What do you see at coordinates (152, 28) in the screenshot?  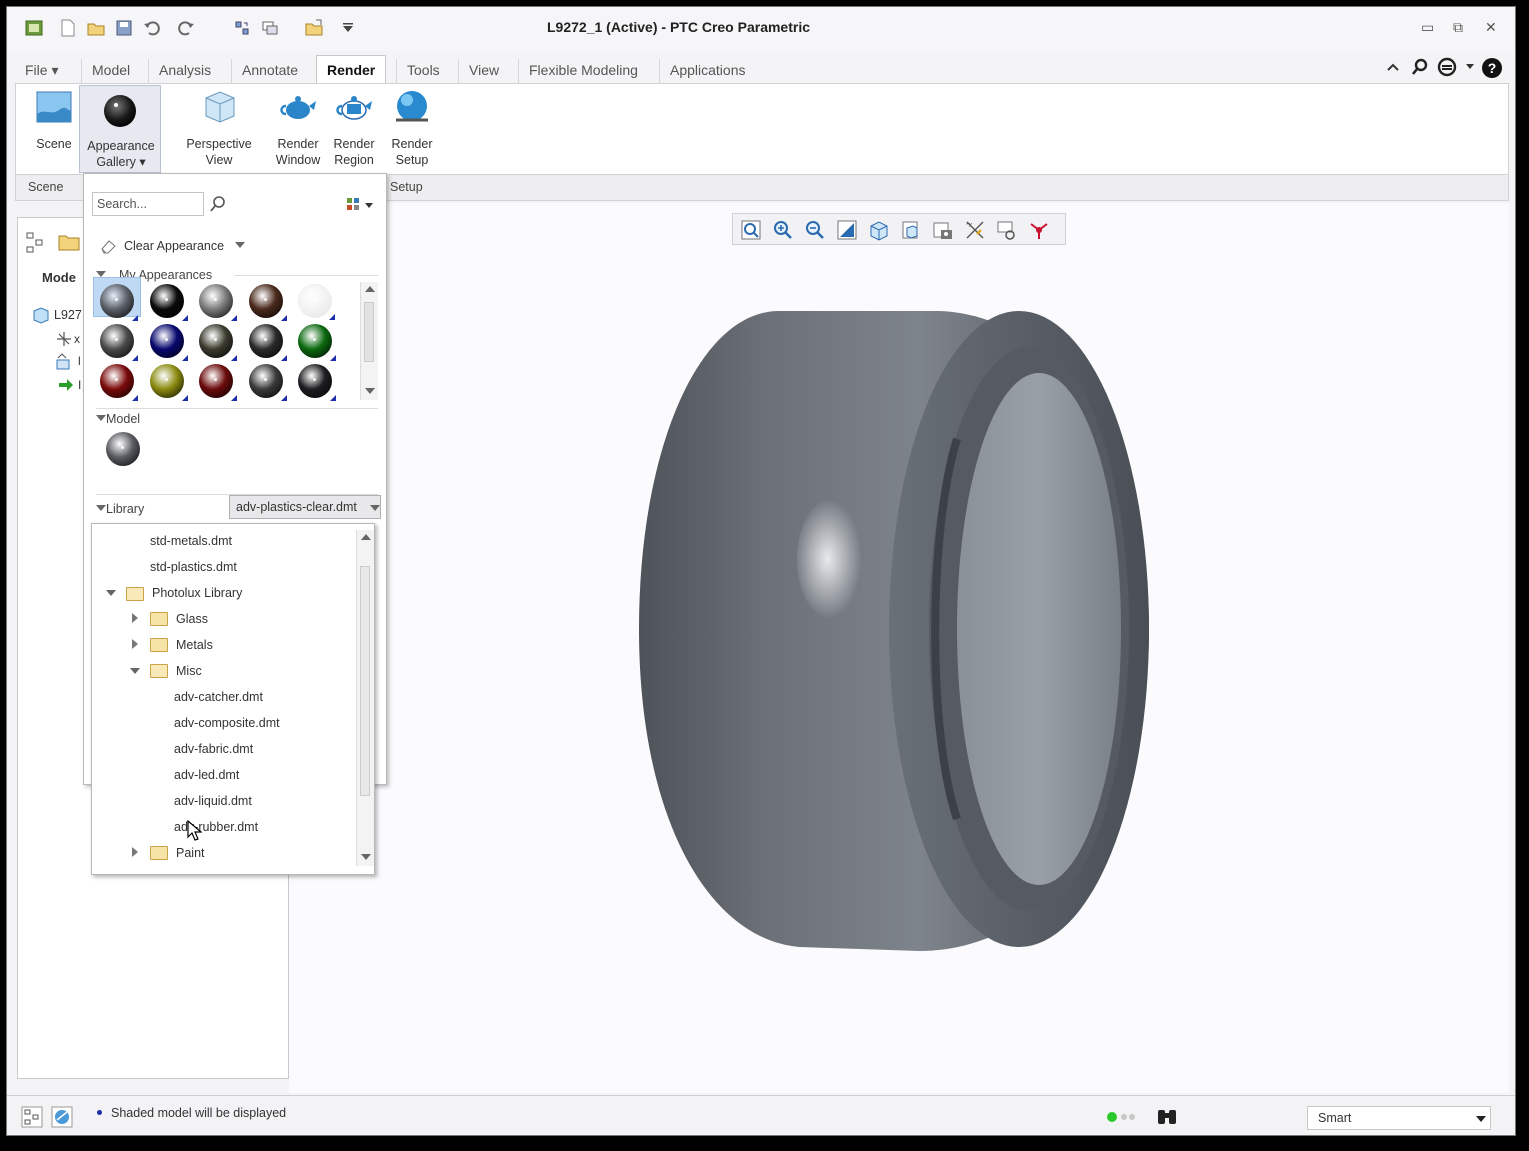 I see `undo-icon` at bounding box center [152, 28].